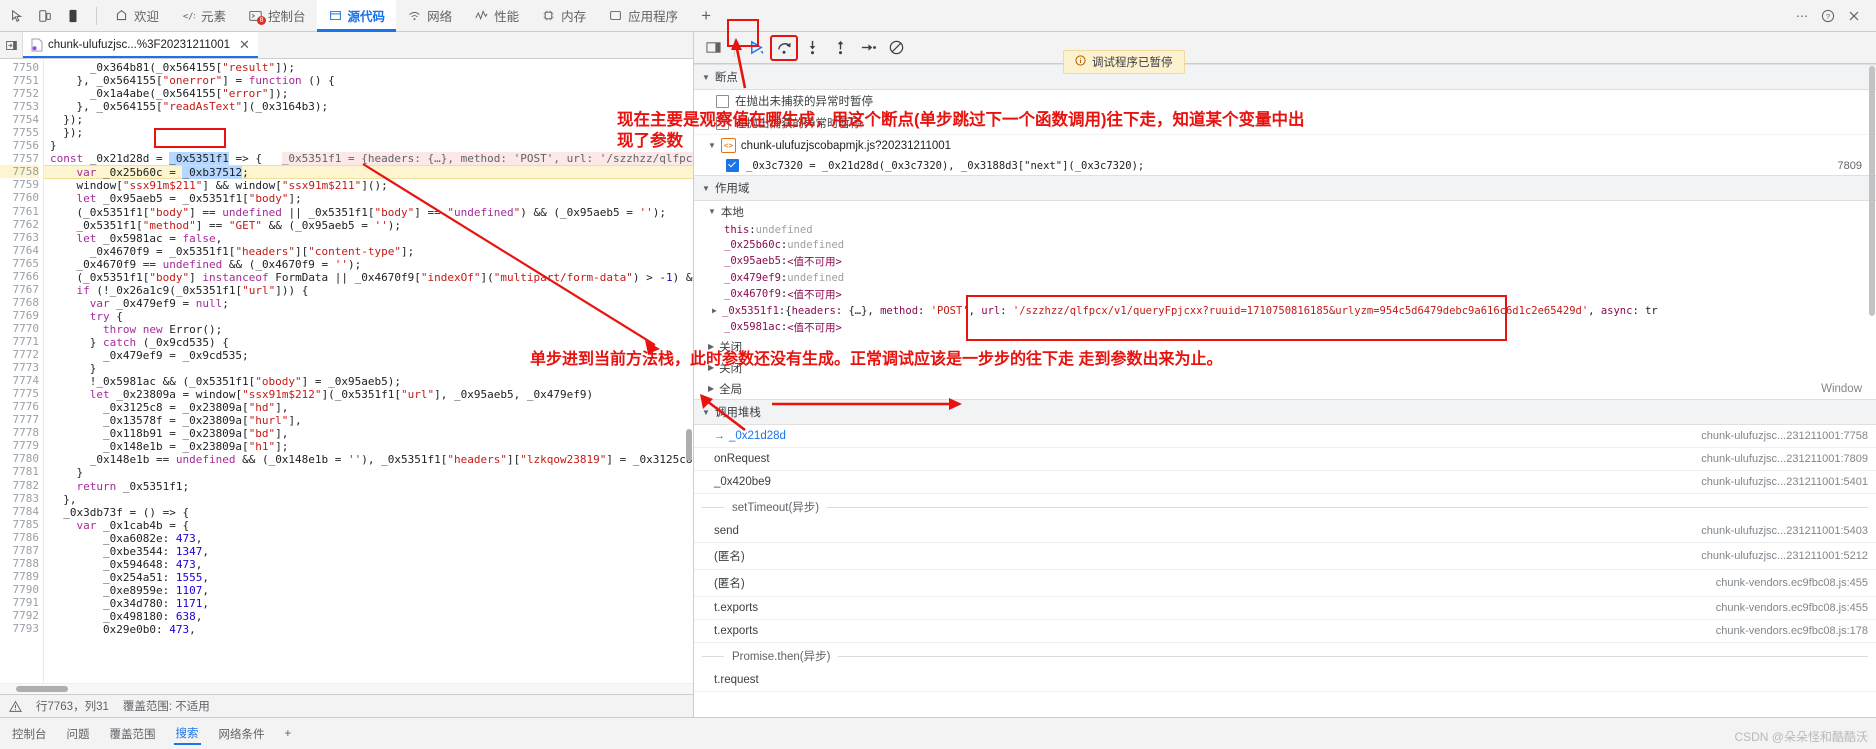 This screenshot has height=749, width=1876. What do you see at coordinates (368, 629) in the screenshot?
I see `code-line: 0x29e0b0: 473,` at bounding box center [368, 629].